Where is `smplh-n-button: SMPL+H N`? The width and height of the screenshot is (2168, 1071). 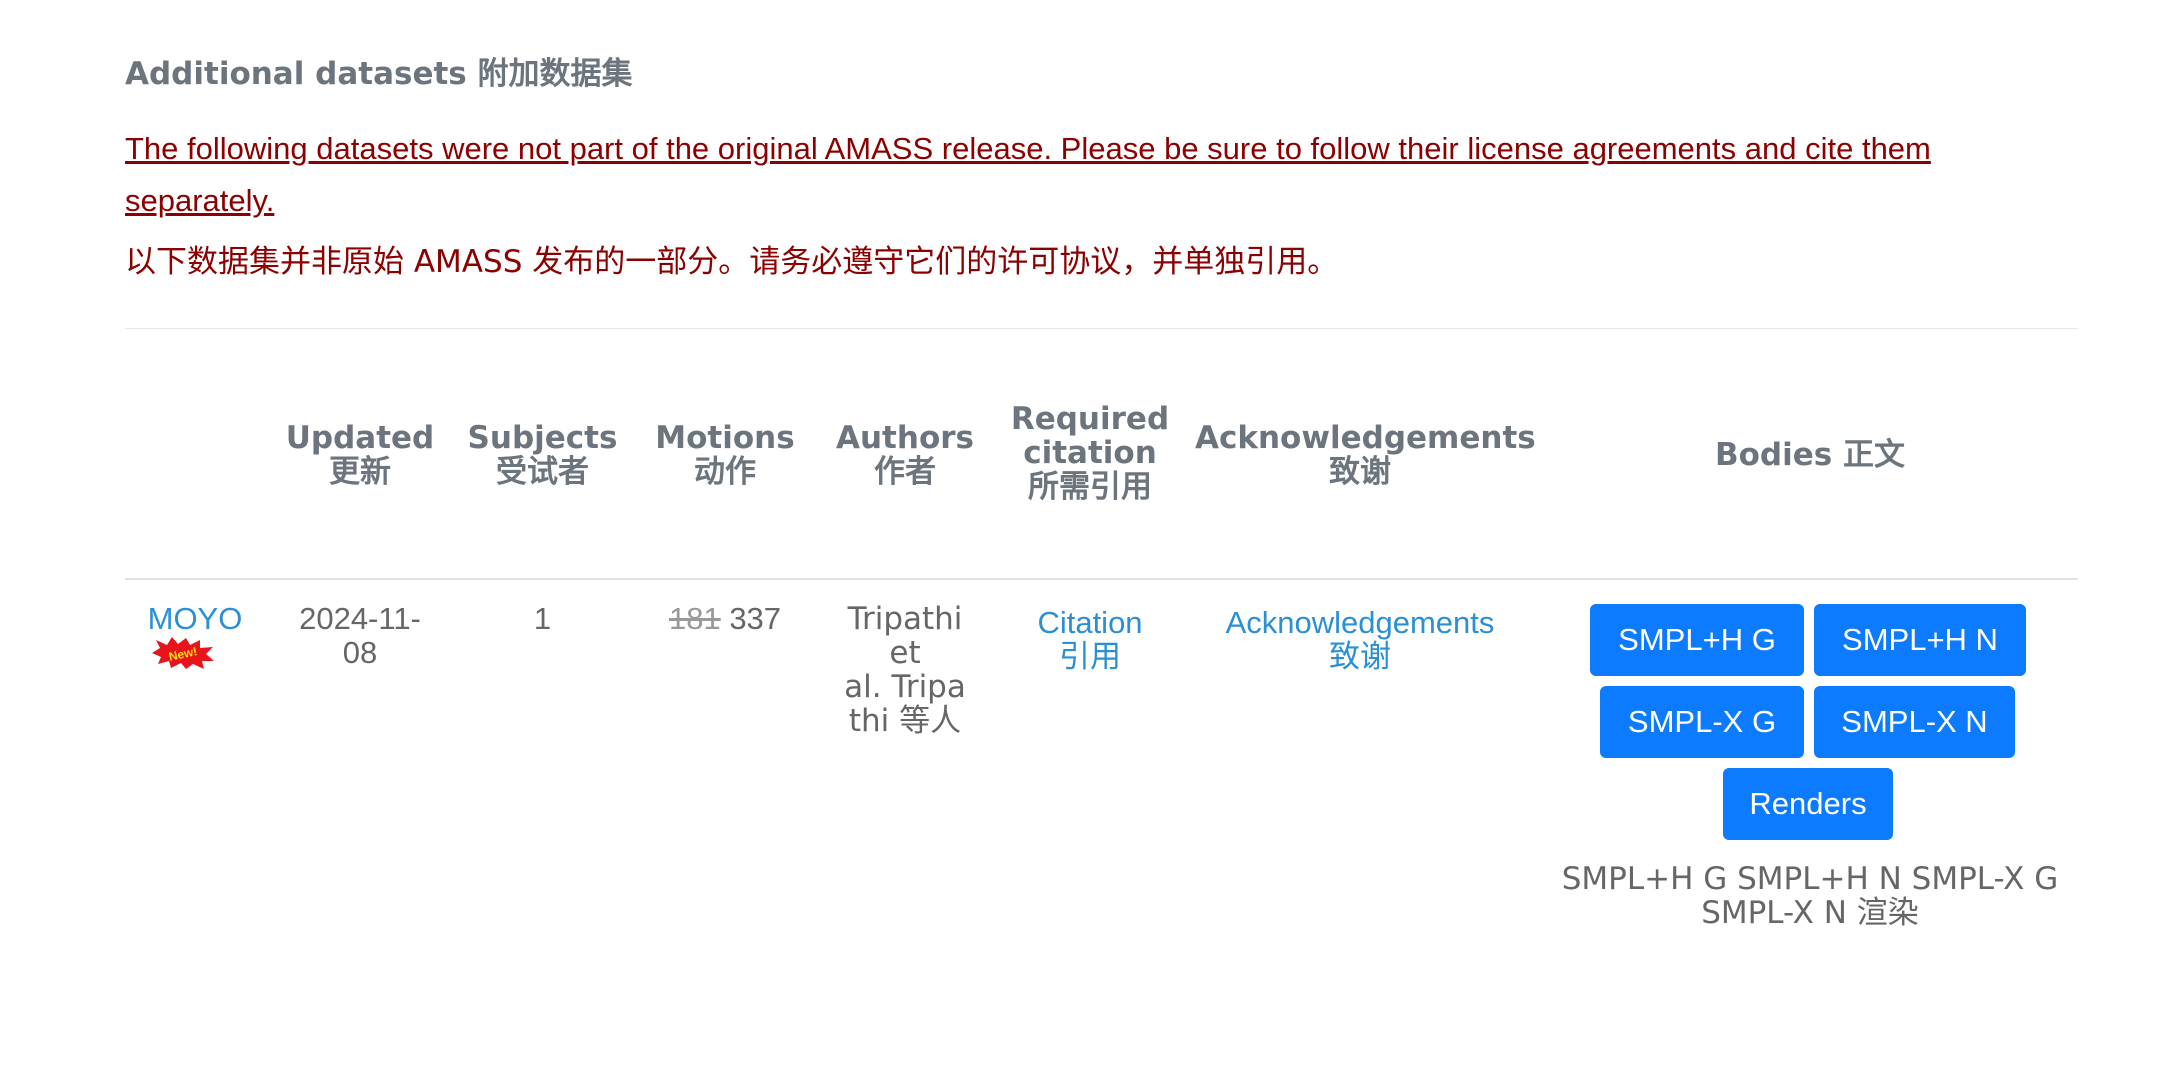 smplh-n-button: SMPL+H N is located at coordinates (1920, 640).